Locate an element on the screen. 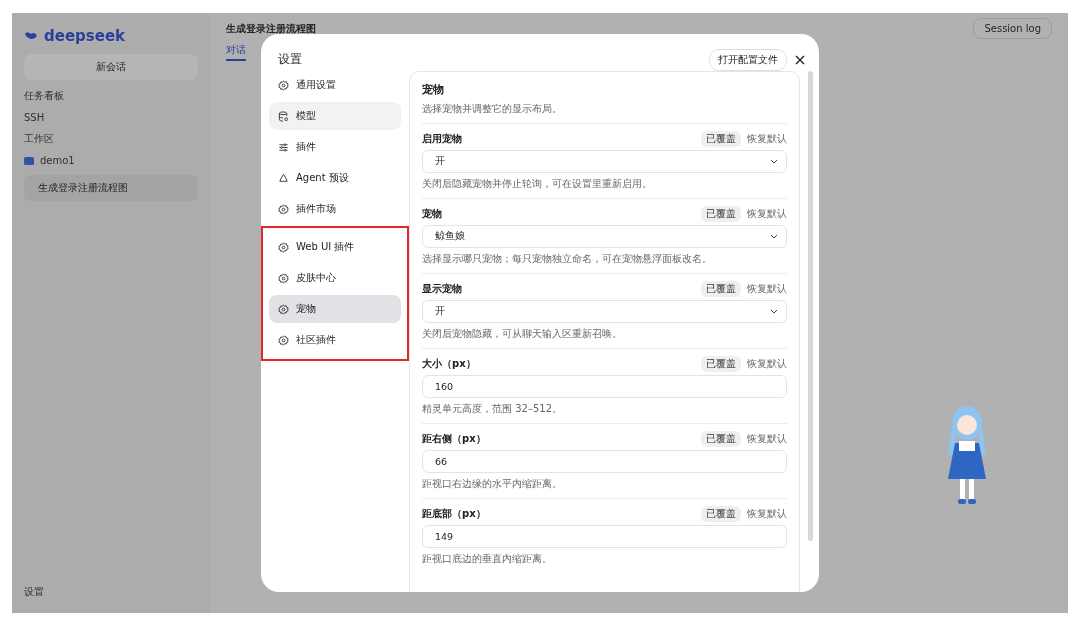 The image size is (1080, 626). field-hint: 距视口右边缘的水平内缩距离。 is located at coordinates (492, 484).